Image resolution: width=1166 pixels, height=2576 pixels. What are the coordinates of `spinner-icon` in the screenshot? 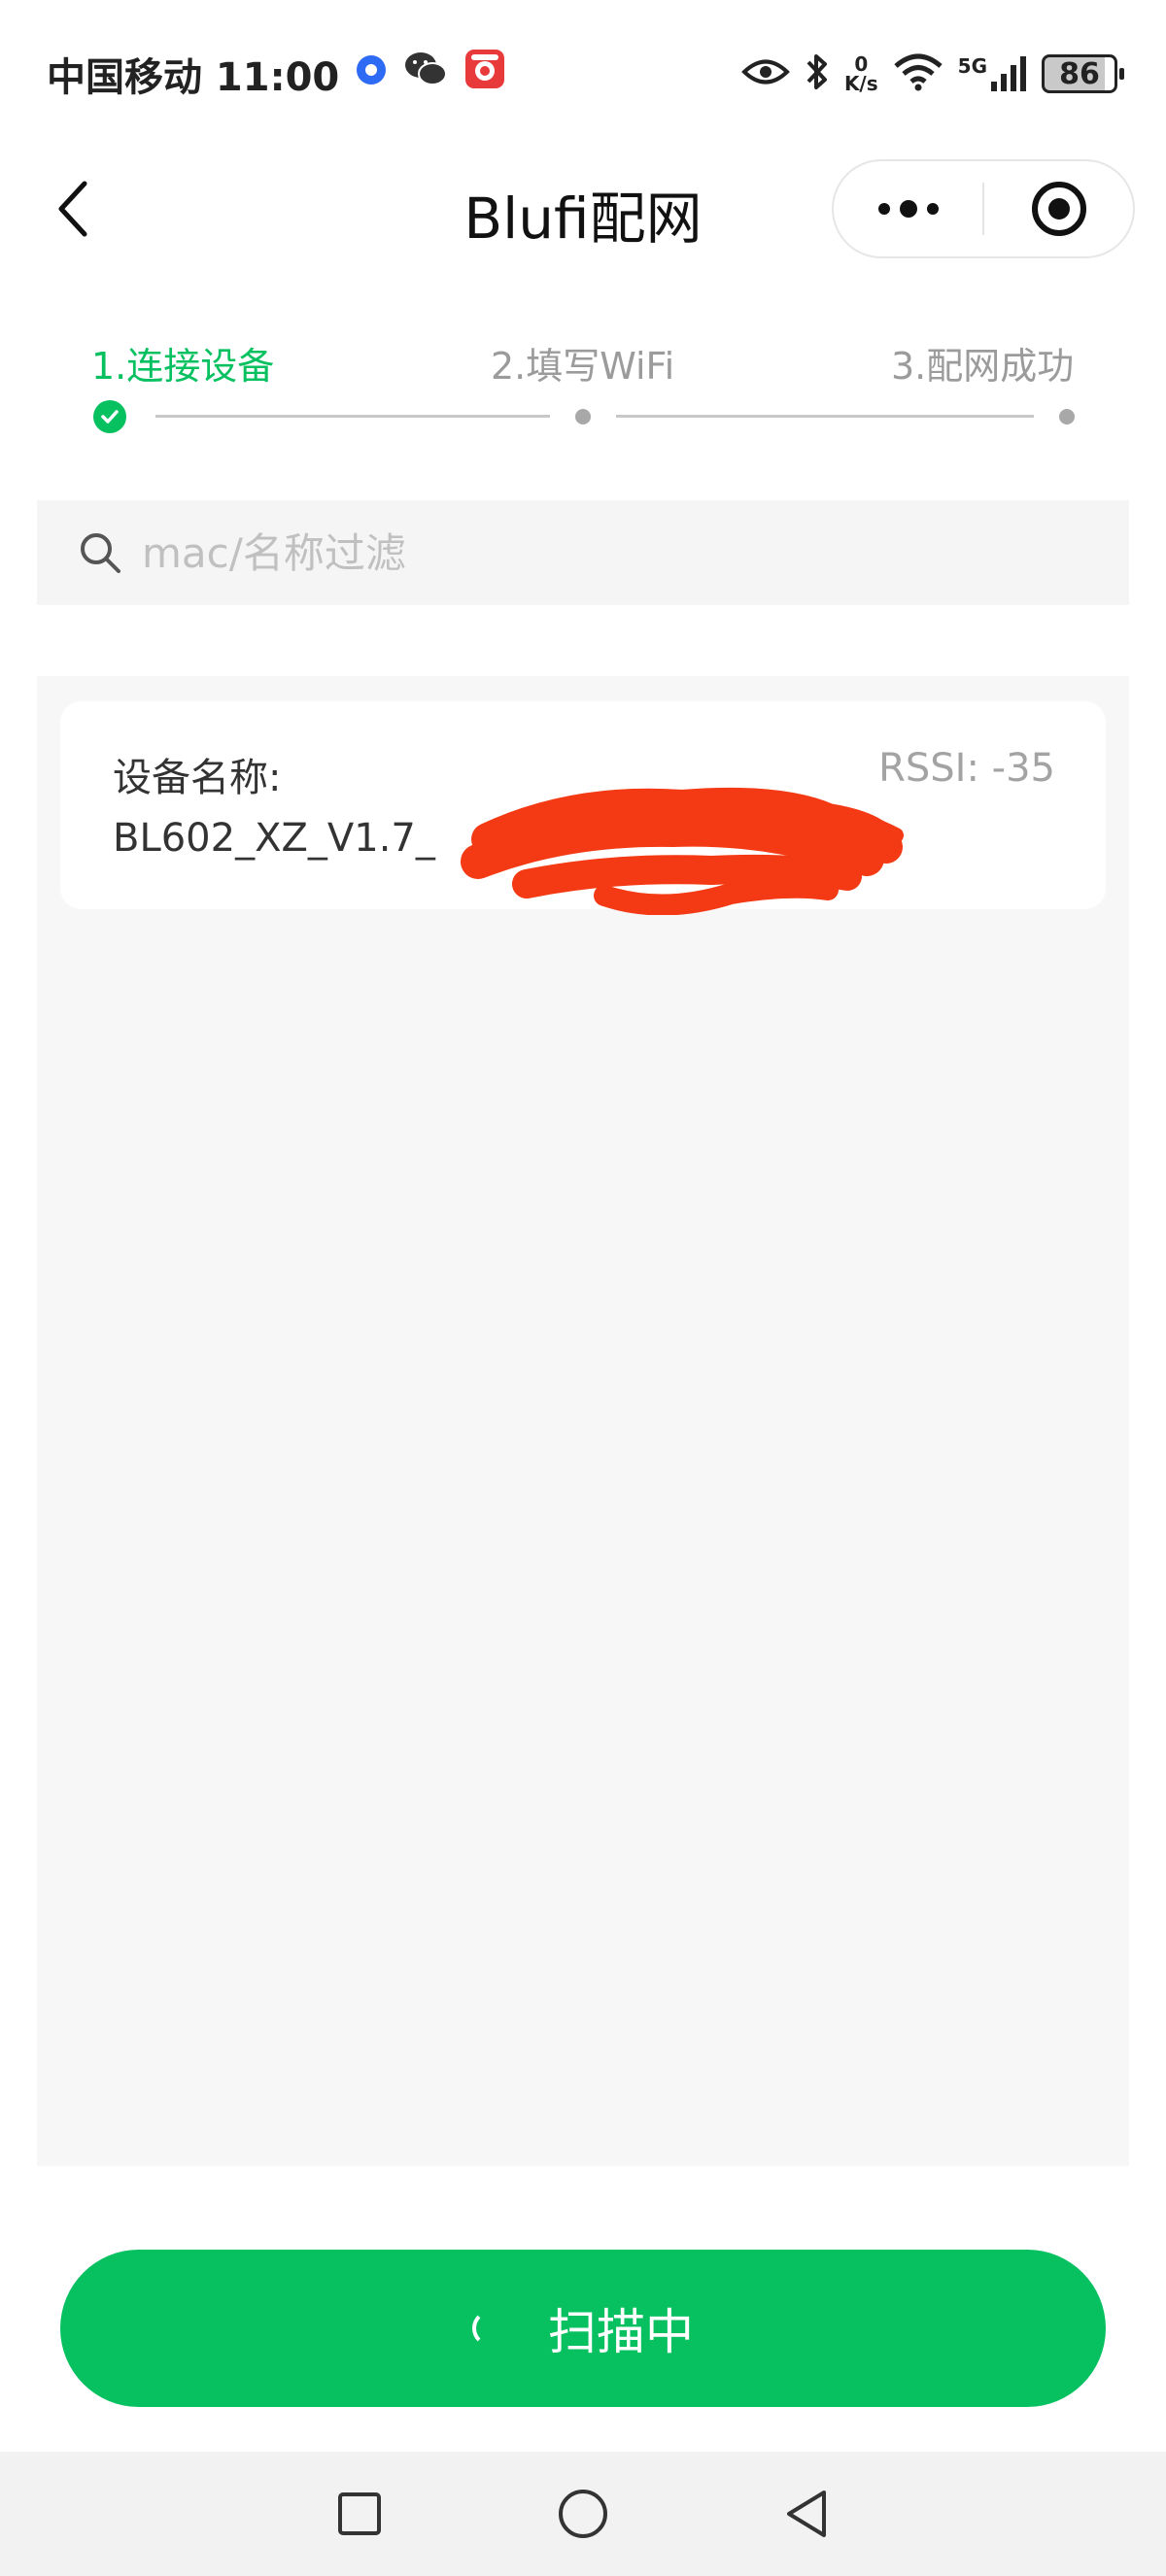 It's located at (490, 2328).